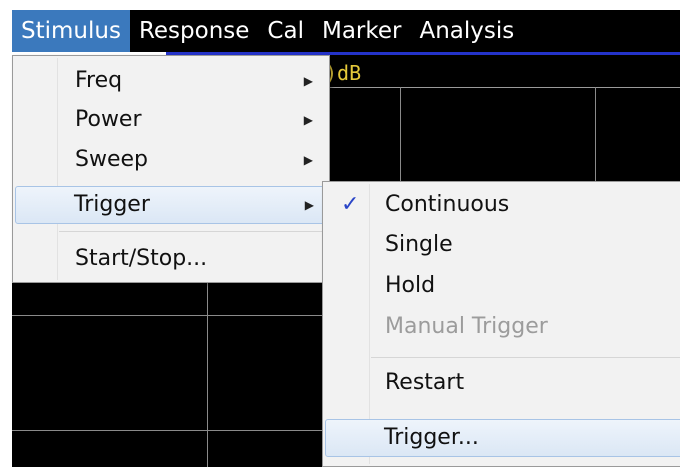 The width and height of the screenshot is (680, 467). Describe the element at coordinates (419, 244) in the screenshot. I see `menu-item-label: Single` at that location.